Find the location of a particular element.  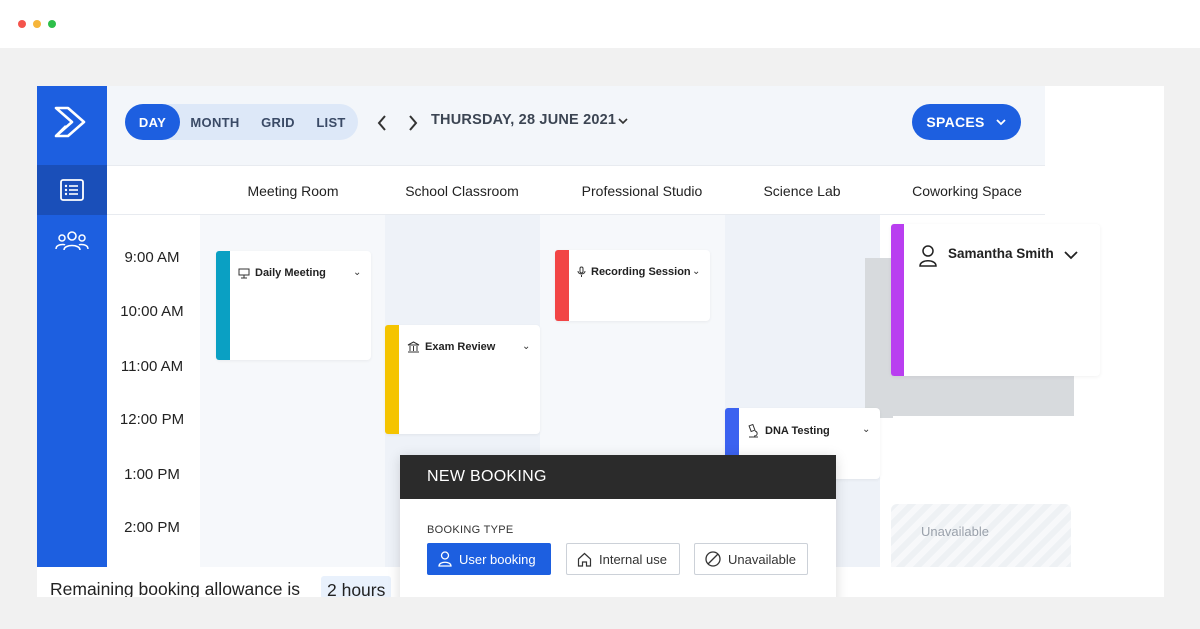

allowance-text: Remaining booking allowance is is located at coordinates (175, 588).